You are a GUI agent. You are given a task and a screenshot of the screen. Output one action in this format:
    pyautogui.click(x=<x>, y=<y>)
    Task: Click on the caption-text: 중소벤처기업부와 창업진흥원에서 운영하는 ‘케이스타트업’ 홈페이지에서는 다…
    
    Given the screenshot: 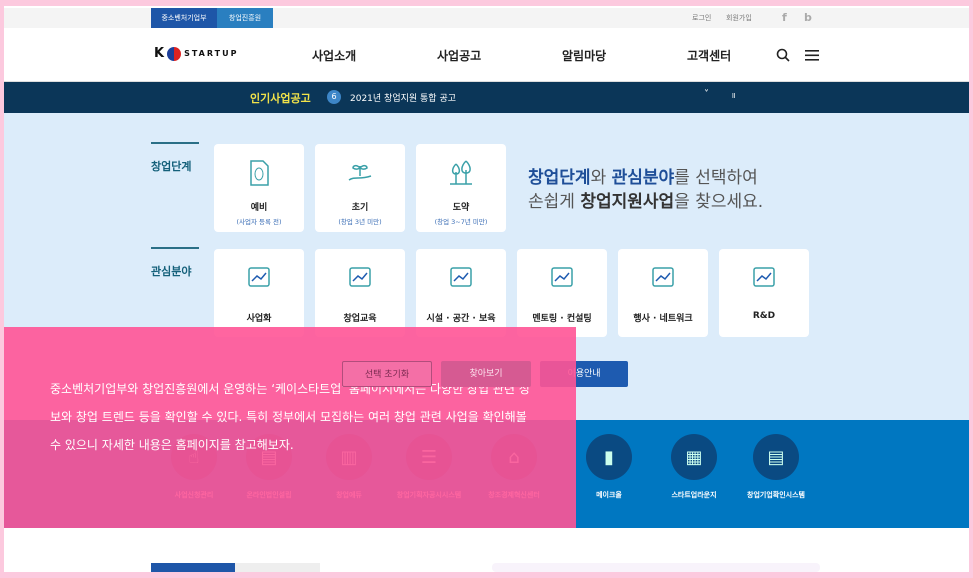 What is the action you would take?
    pyautogui.click(x=290, y=417)
    